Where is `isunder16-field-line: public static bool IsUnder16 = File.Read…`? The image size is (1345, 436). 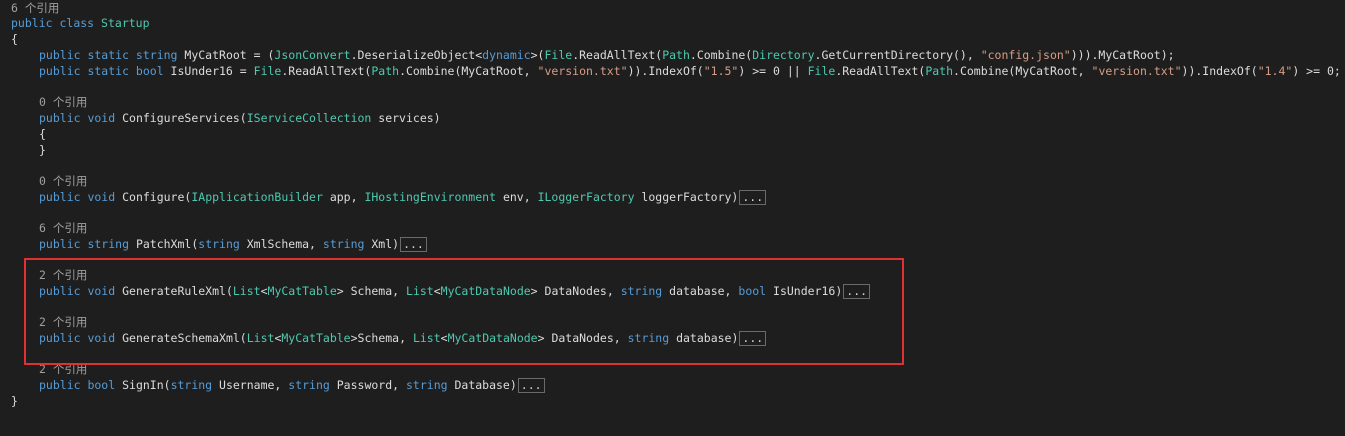
isunder16-field-line: public static bool IsUnder16 = File.Read… is located at coordinates (690, 71).